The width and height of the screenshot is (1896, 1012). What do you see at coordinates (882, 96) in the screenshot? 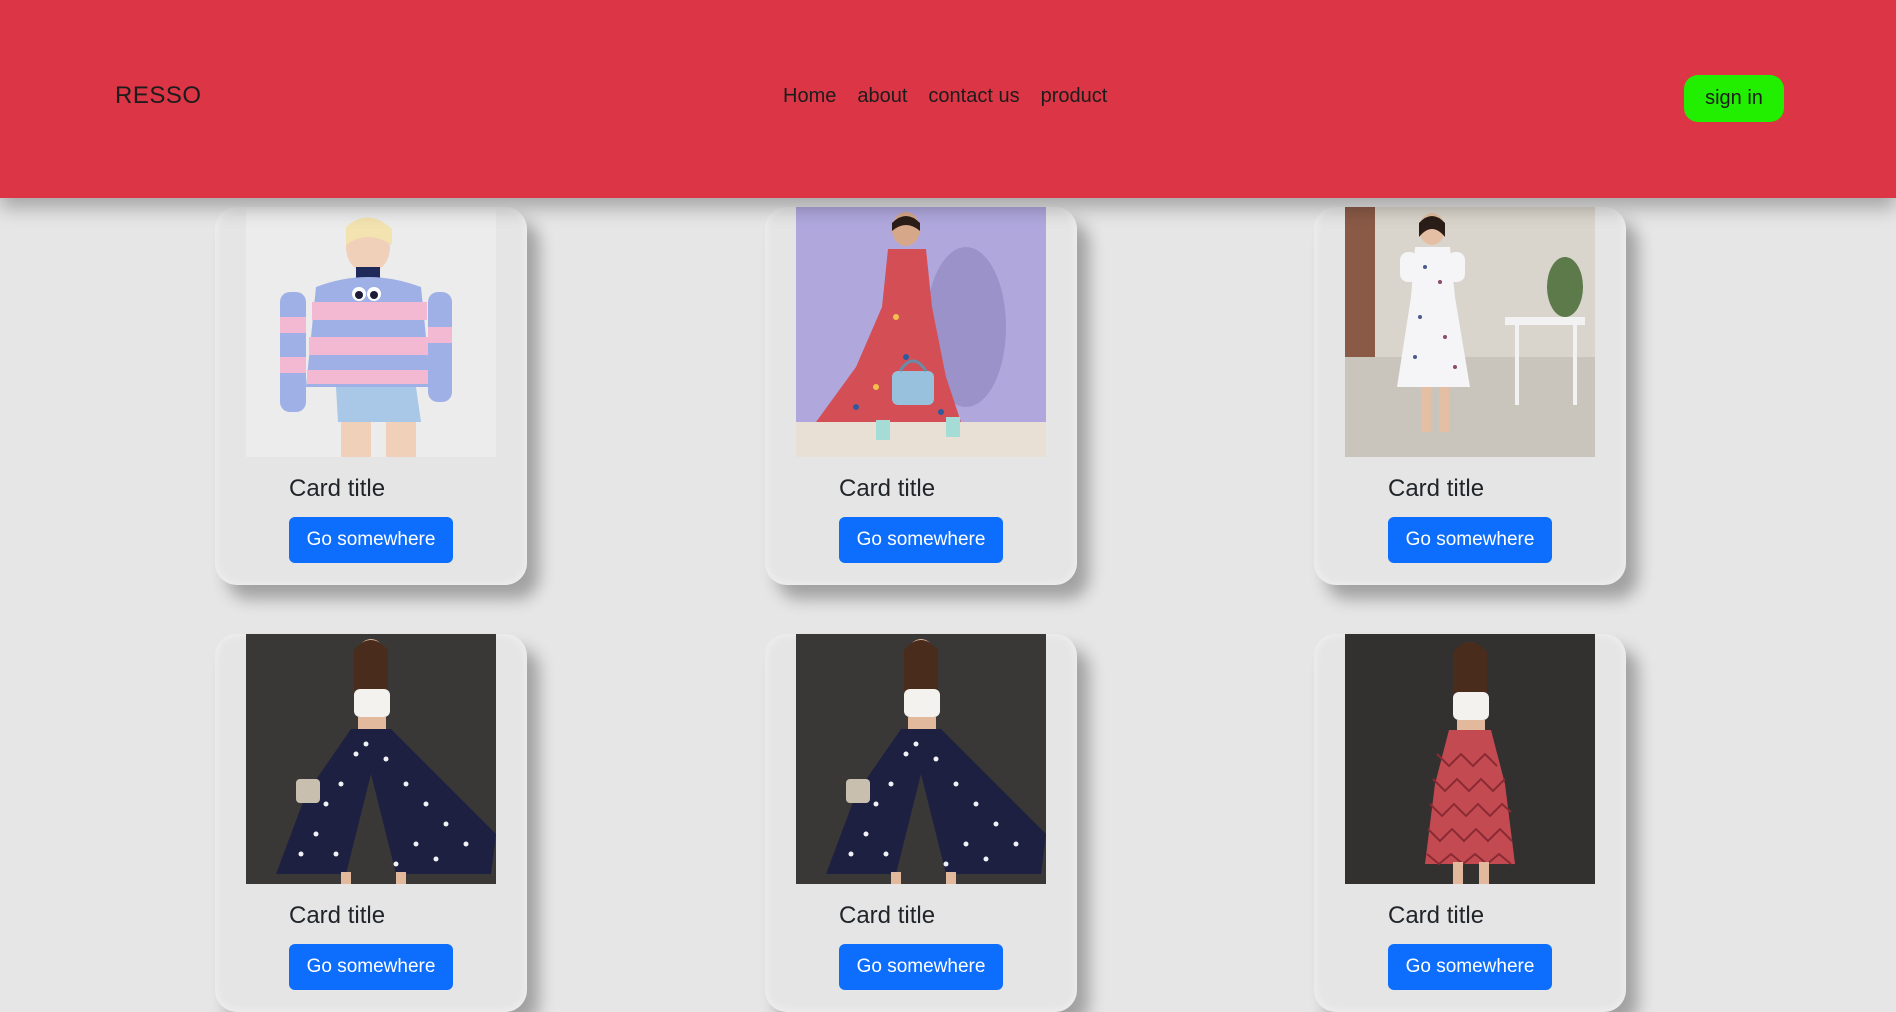
I see `nav-link-about: about` at bounding box center [882, 96].